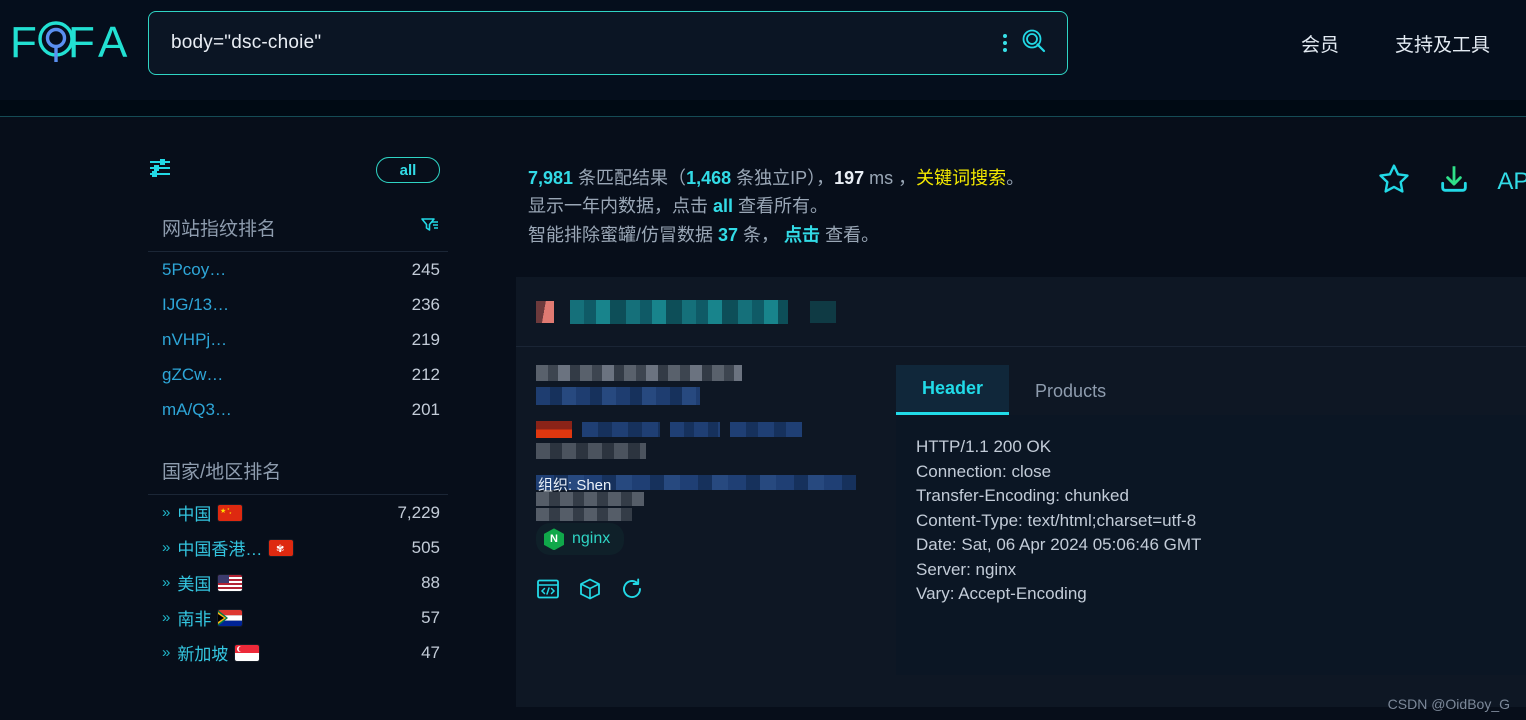 Image resolution: width=1526 pixels, height=720 pixels. Describe the element at coordinates (591, 539) in the screenshot. I see `product-badge-label: nginx` at that location.